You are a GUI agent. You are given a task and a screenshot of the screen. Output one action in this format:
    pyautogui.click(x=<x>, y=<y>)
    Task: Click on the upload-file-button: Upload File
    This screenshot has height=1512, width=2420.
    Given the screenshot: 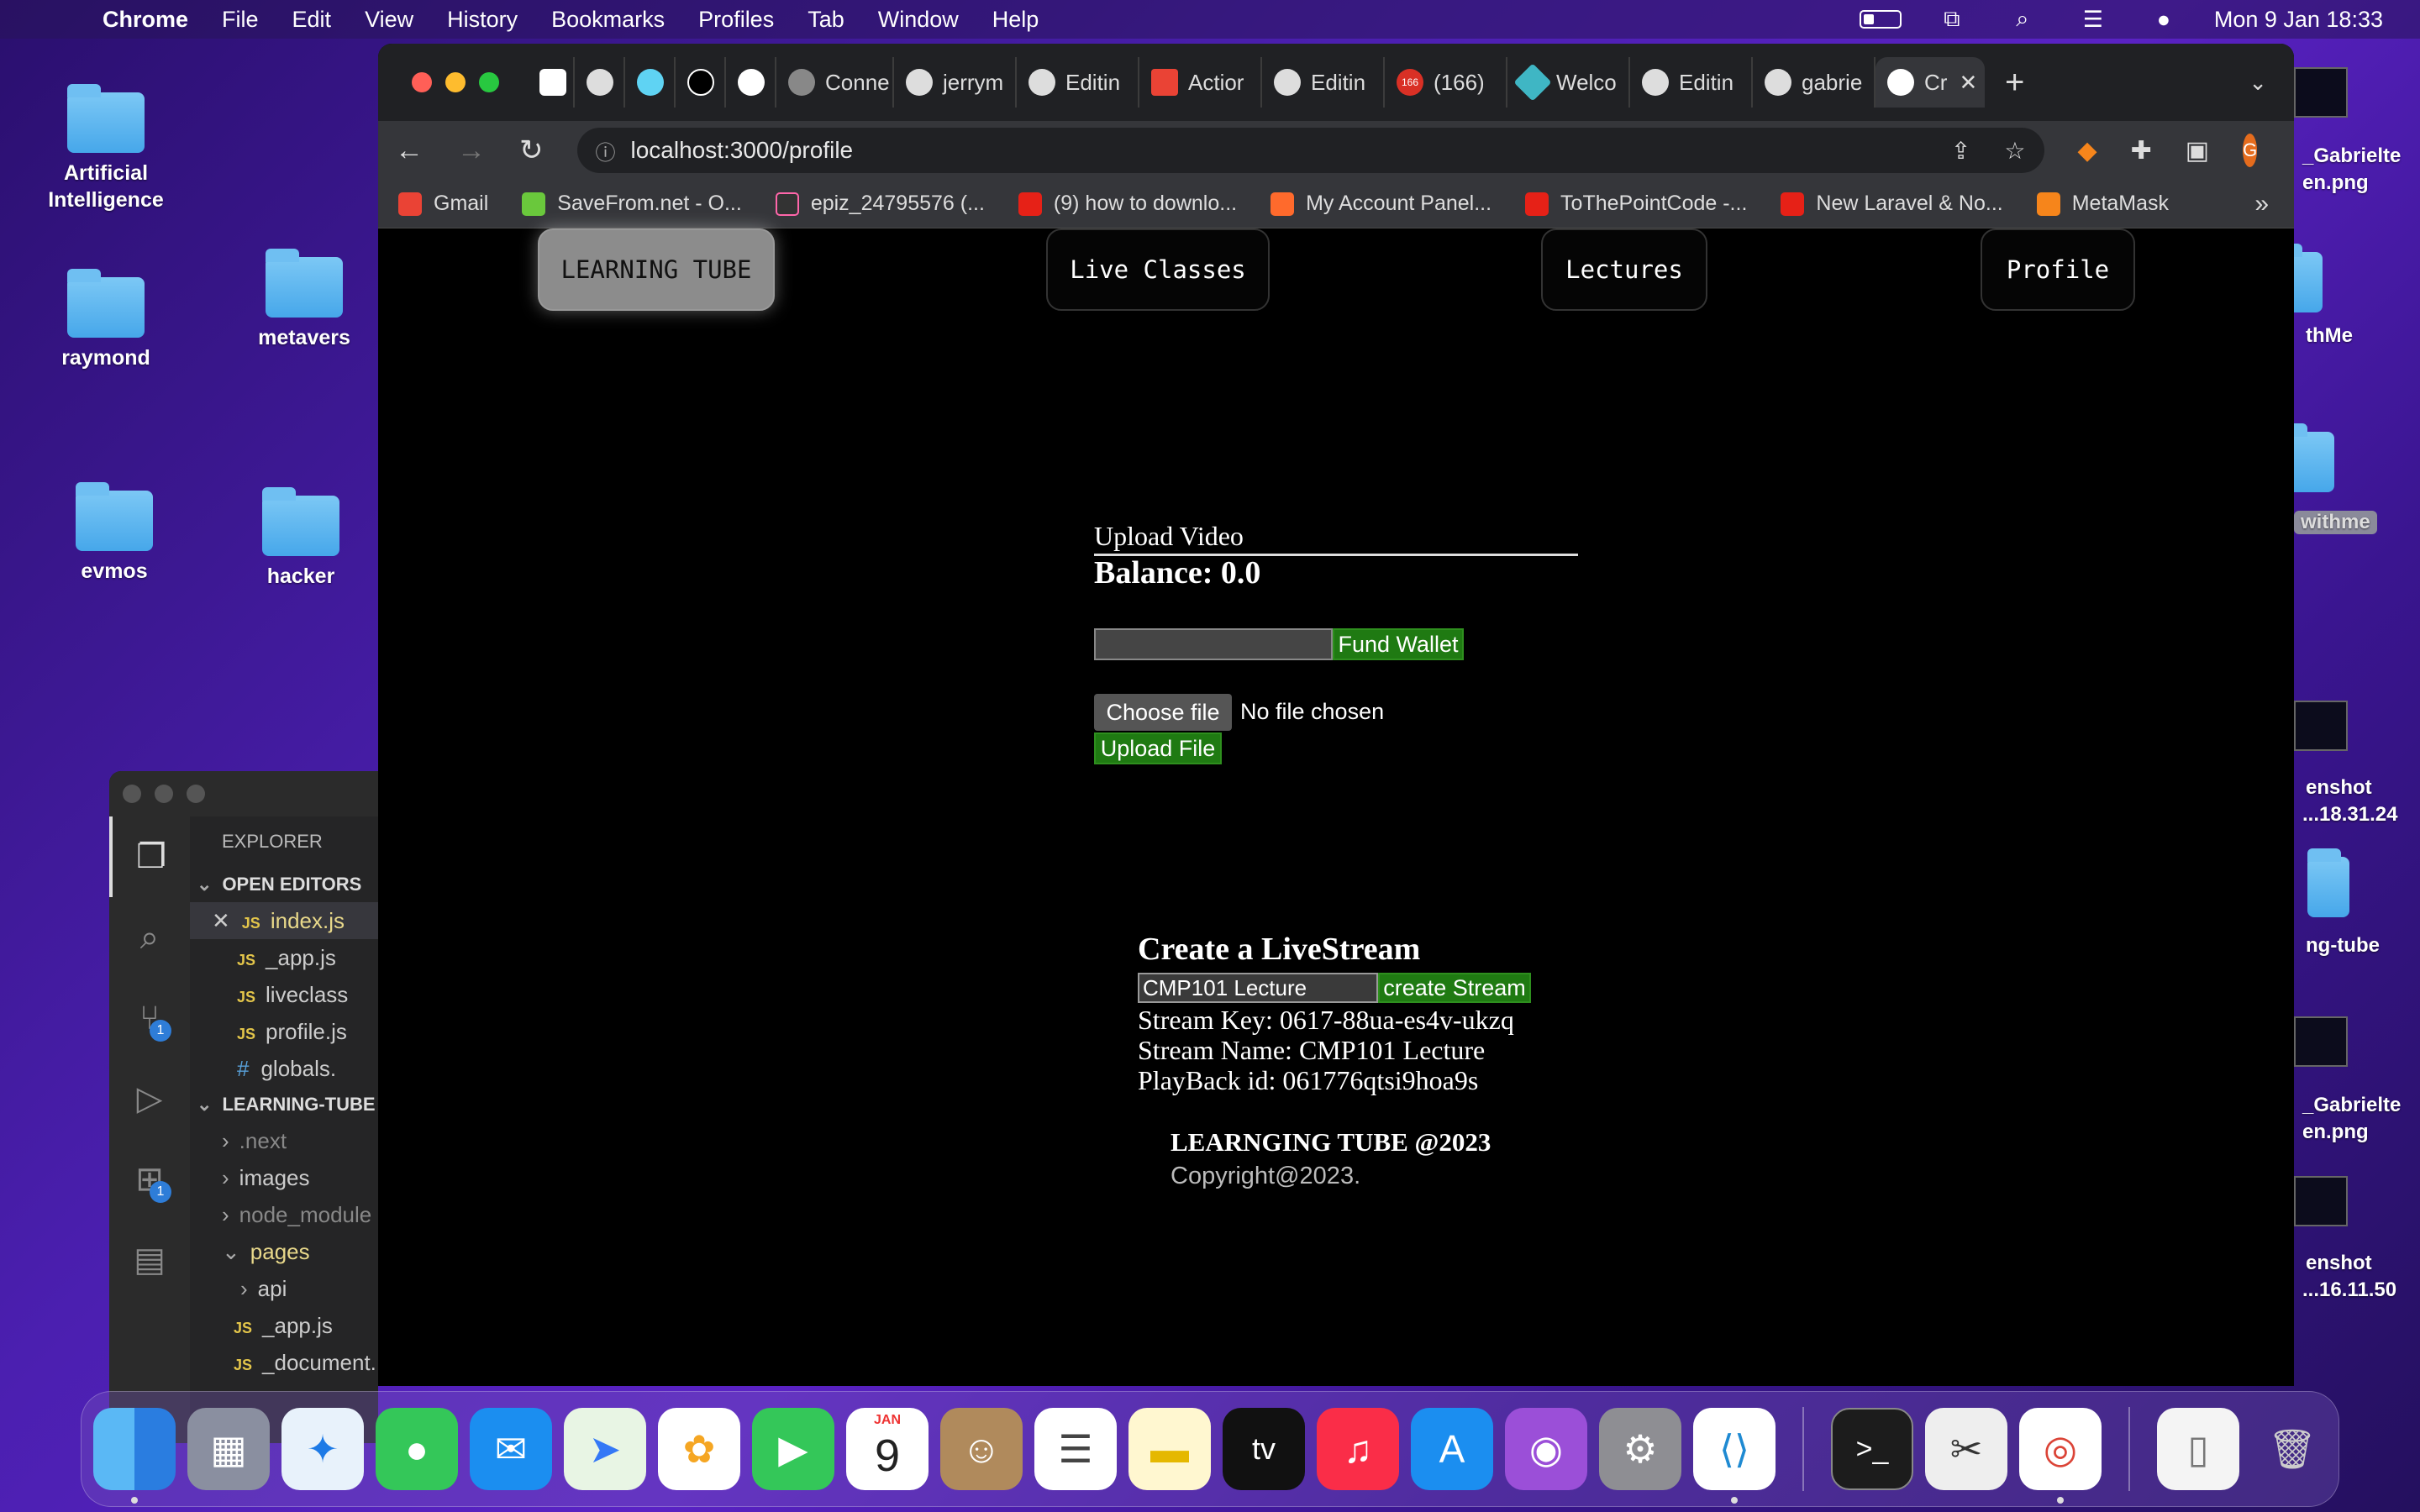 What is the action you would take?
    pyautogui.click(x=1158, y=748)
    